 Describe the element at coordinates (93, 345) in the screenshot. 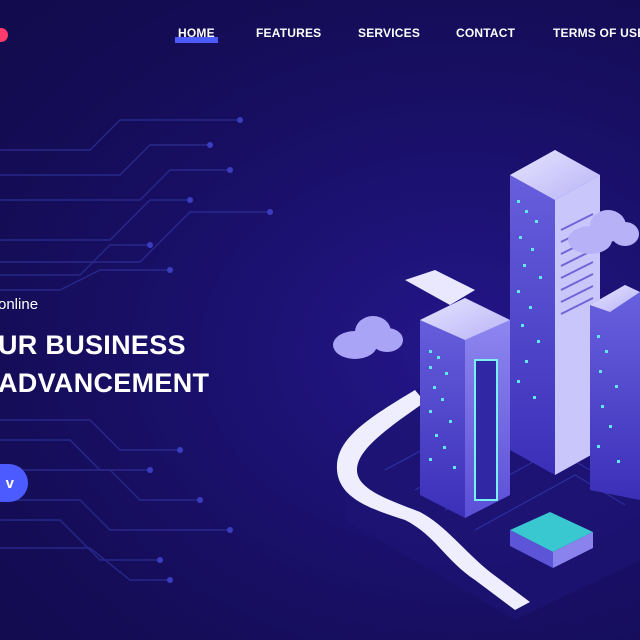

I see `hero-headline-line1: UR BUSINESS` at that location.